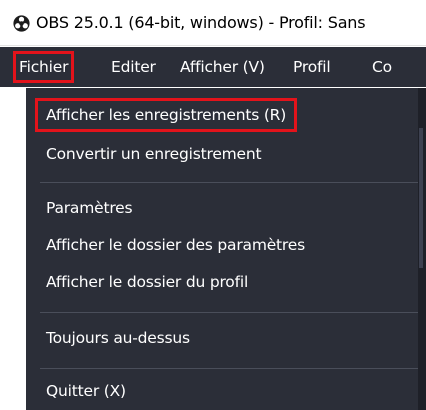  Describe the element at coordinates (154, 154) in the screenshot. I see `menu-item-convertir-enregistrement: Convertir un enregistrement` at that location.